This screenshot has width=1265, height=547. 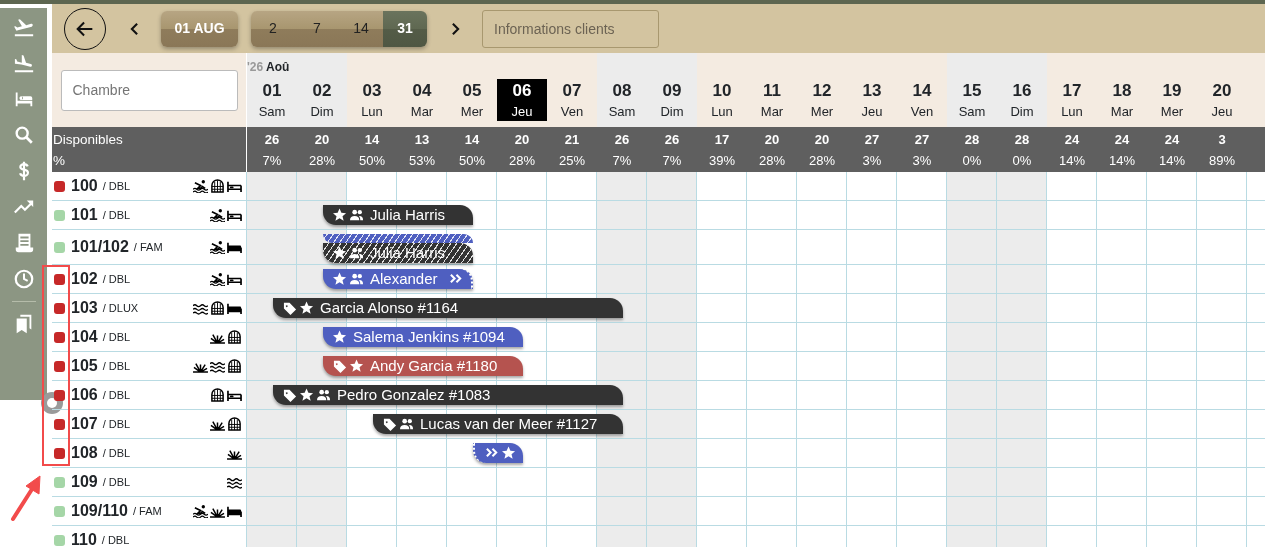 I want to click on available-count: 14, so click(x=372, y=139).